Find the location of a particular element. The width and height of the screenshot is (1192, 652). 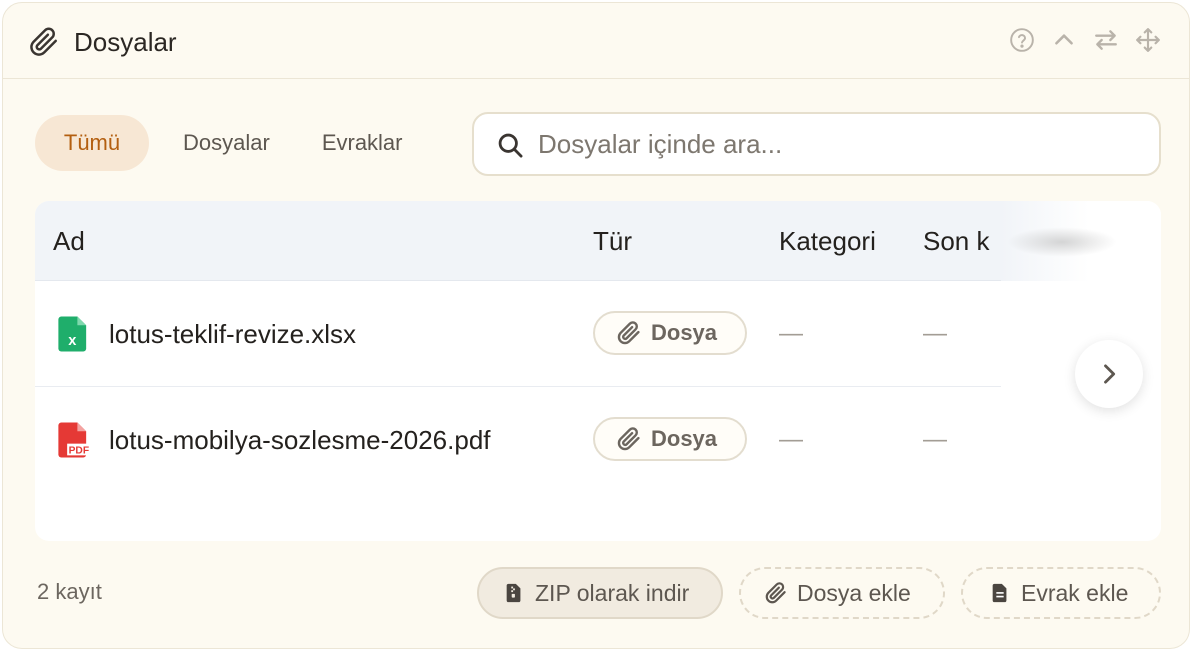

file-name: lotus-mobilya-sozlesme-2026.pdf is located at coordinates (300, 440).